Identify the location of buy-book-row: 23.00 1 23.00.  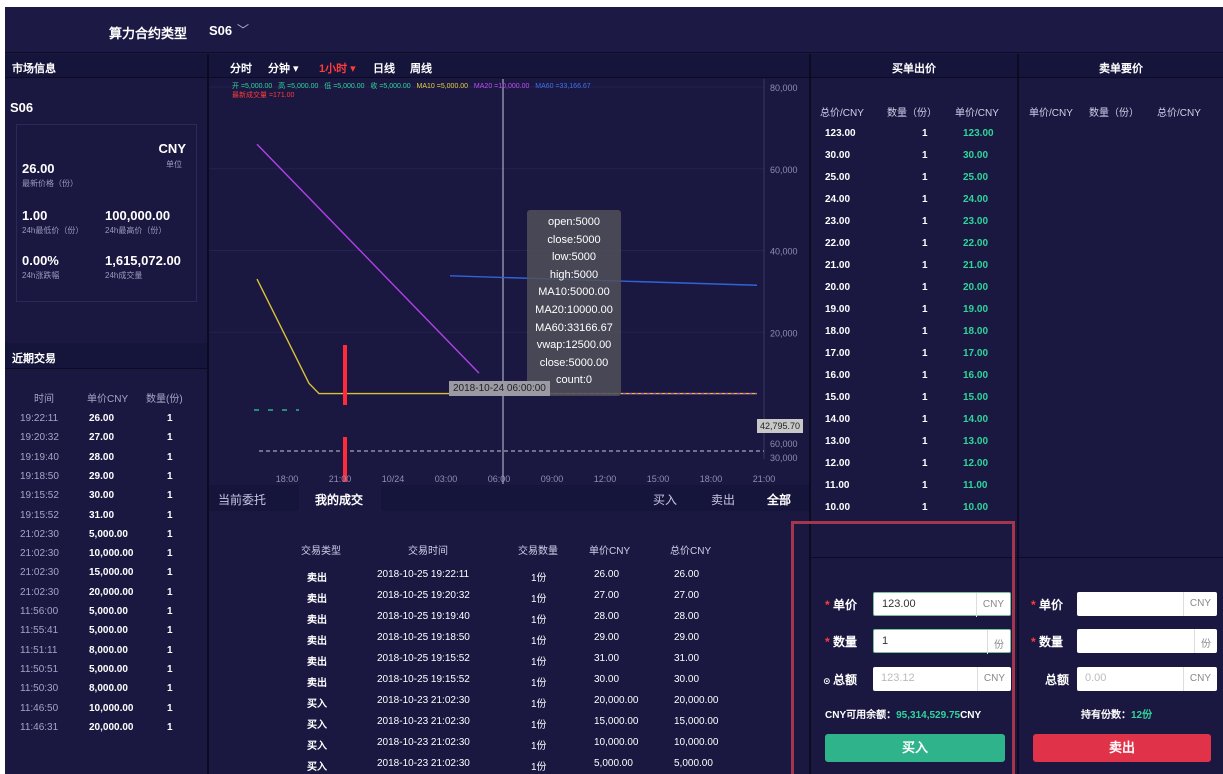
(914, 223).